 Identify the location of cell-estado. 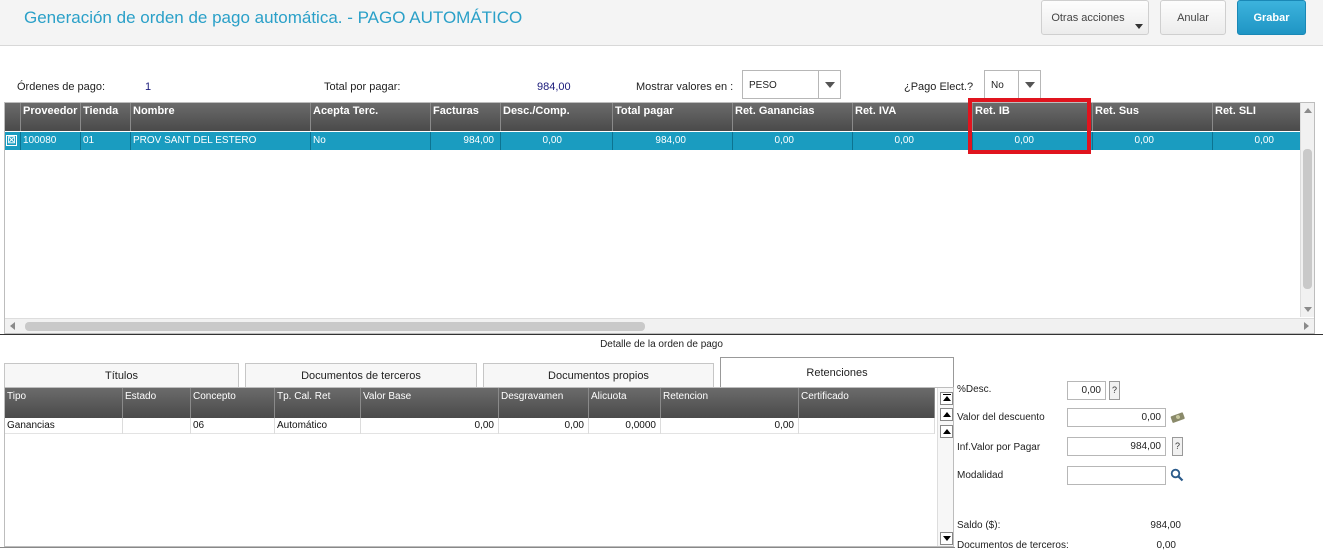
(157, 426).